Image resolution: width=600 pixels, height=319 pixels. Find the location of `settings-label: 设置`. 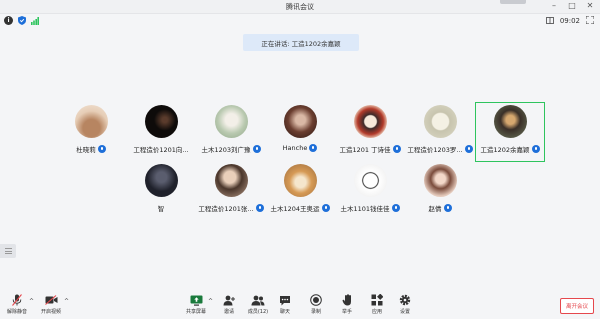

settings-label: 设置 is located at coordinates (404, 312).